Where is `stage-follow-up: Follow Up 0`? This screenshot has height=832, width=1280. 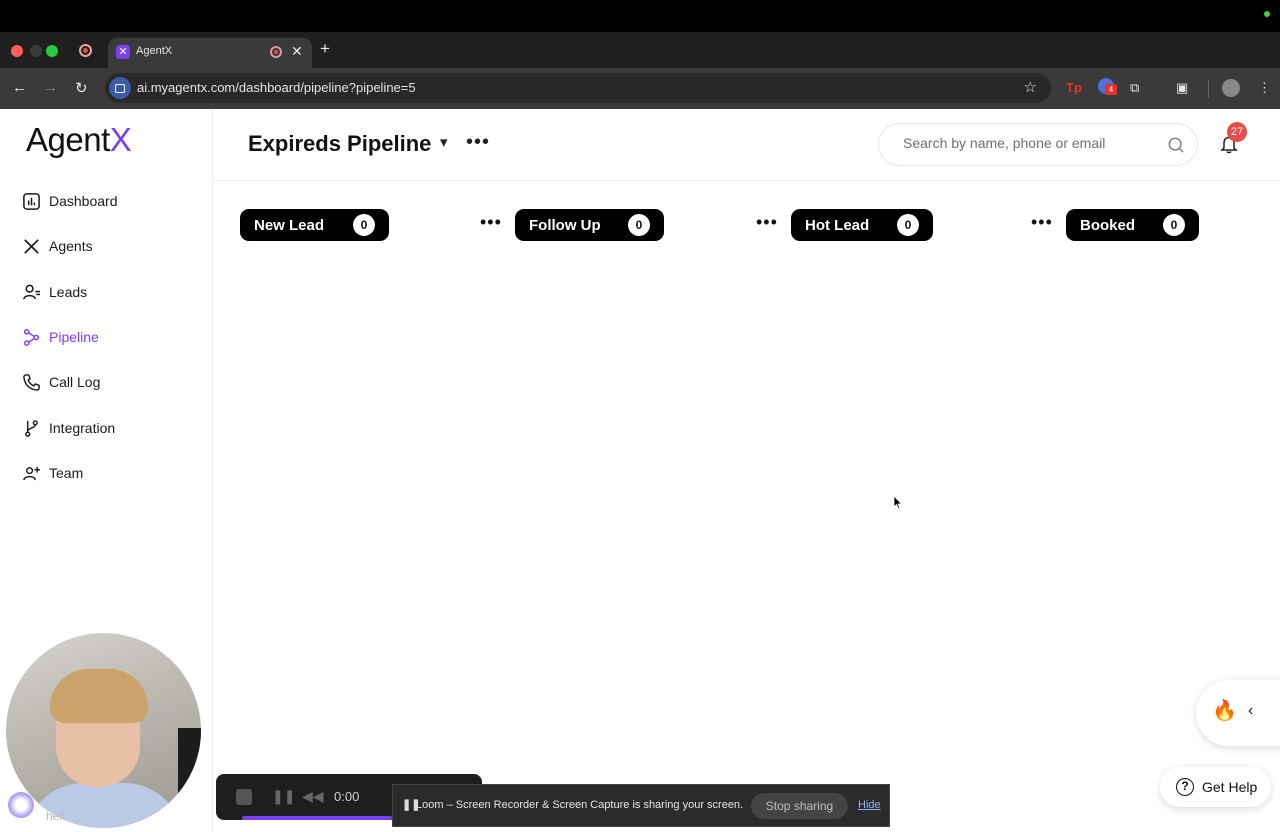
stage-follow-up: Follow Up 0 is located at coordinates (589, 225).